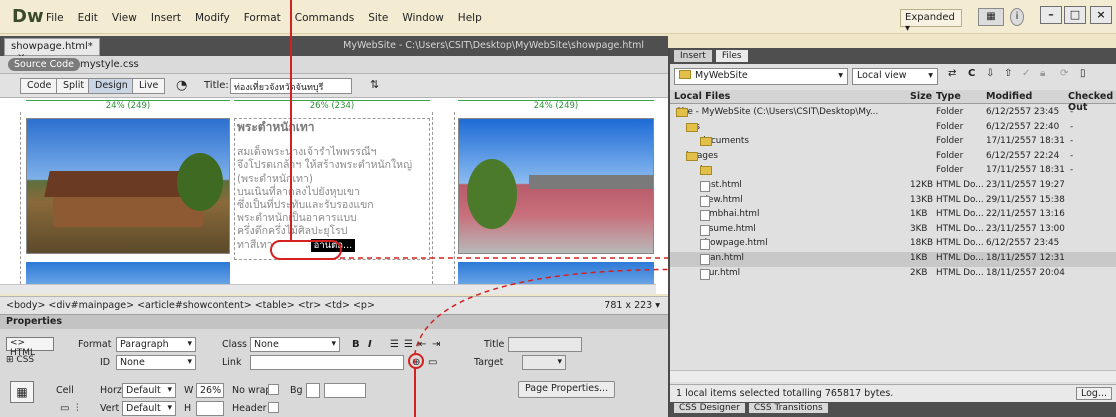 The image size is (1116, 417). What do you see at coordinates (64, 408) in the screenshot?
I see `merge-cells-icon: ▭` at bounding box center [64, 408].